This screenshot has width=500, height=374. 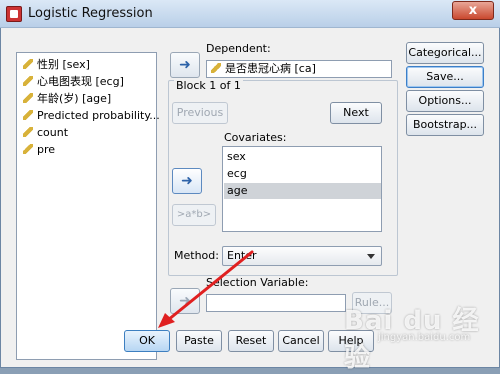 I want to click on covariate-item-sex: sex, so click(x=302, y=157).